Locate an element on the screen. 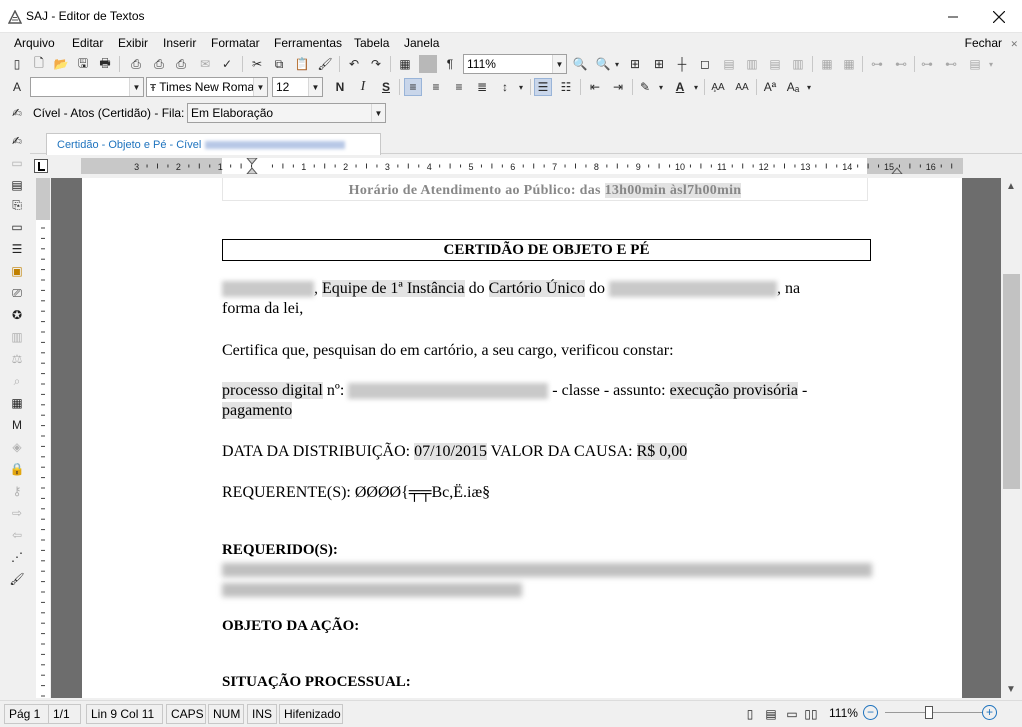 The image size is (1022, 727). new-document-icon: 🗋 is located at coordinates (39, 64).